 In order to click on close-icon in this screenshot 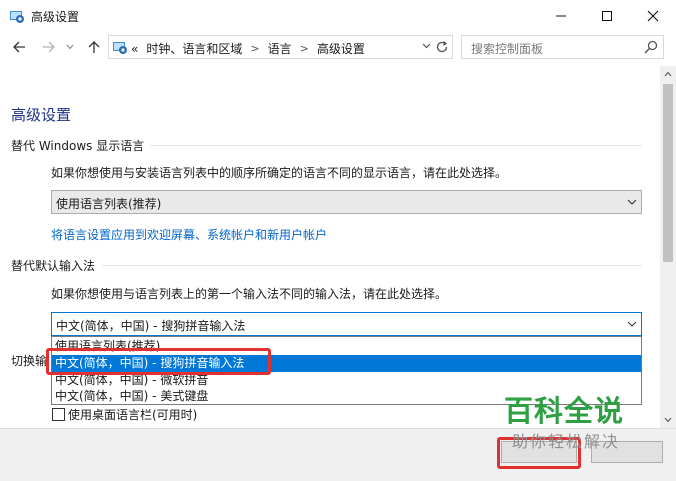, I will do `click(653, 16)`.